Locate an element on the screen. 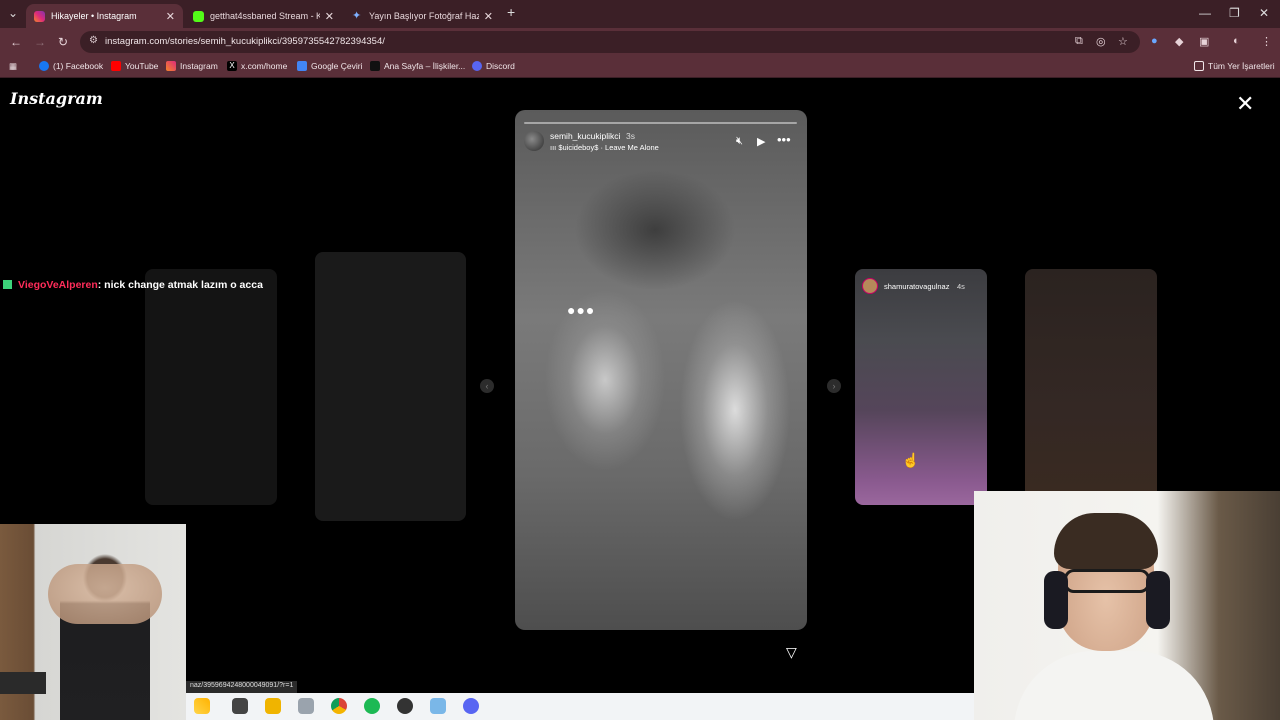  site-info-icon: ⚙ is located at coordinates (93, 40).